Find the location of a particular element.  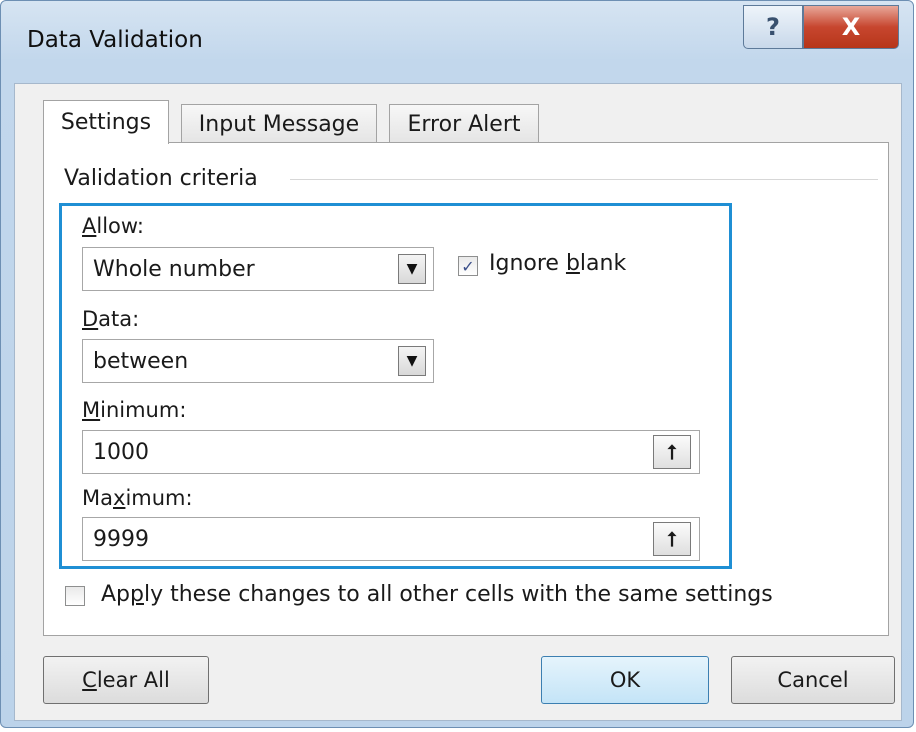

apply-all-checkbox is located at coordinates (75, 596).